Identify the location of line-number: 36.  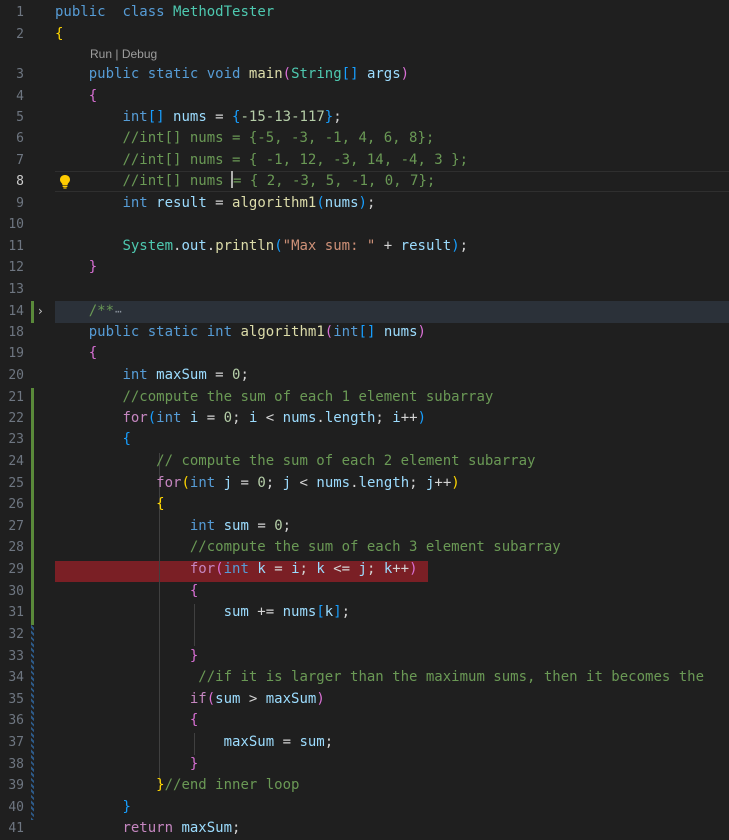
(12, 720).